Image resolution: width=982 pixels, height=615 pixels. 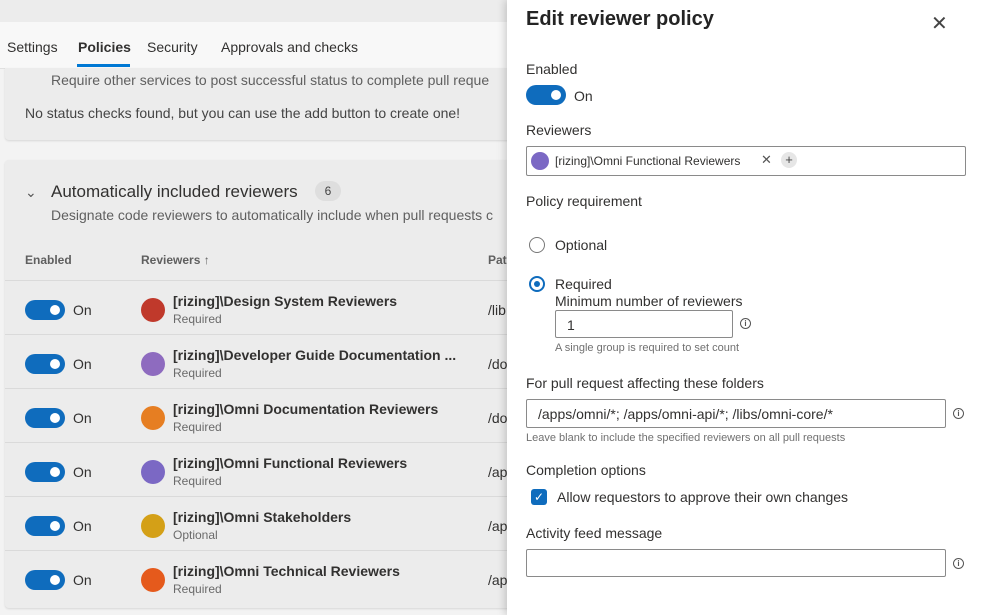 I want to click on required-radio, so click(x=537, y=284).